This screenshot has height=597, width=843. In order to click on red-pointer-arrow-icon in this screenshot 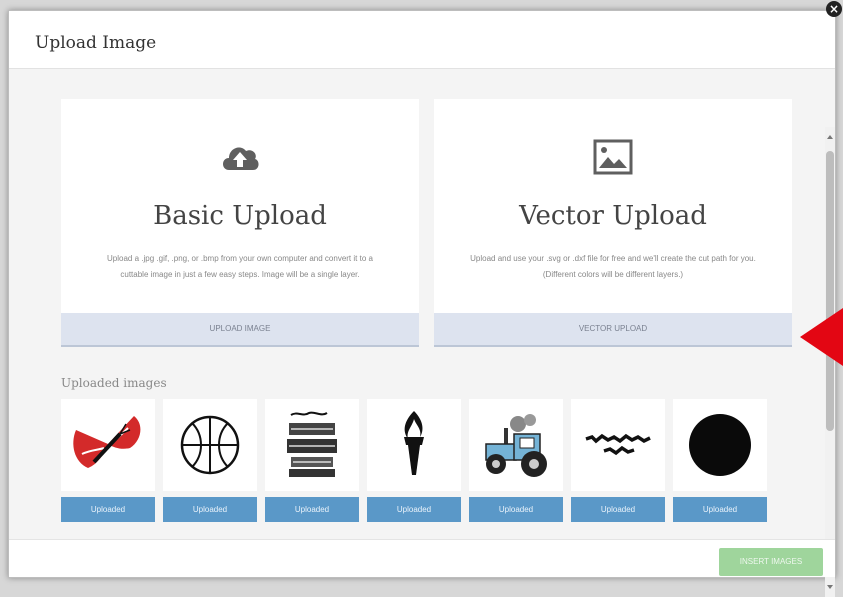, I will do `click(821, 337)`.